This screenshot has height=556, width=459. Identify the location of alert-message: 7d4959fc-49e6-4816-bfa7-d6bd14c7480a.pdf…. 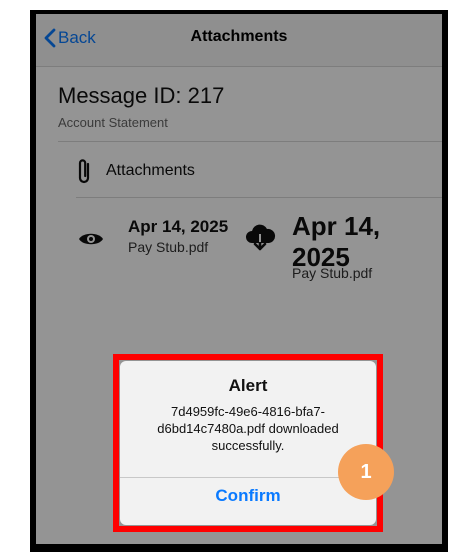
(248, 428).